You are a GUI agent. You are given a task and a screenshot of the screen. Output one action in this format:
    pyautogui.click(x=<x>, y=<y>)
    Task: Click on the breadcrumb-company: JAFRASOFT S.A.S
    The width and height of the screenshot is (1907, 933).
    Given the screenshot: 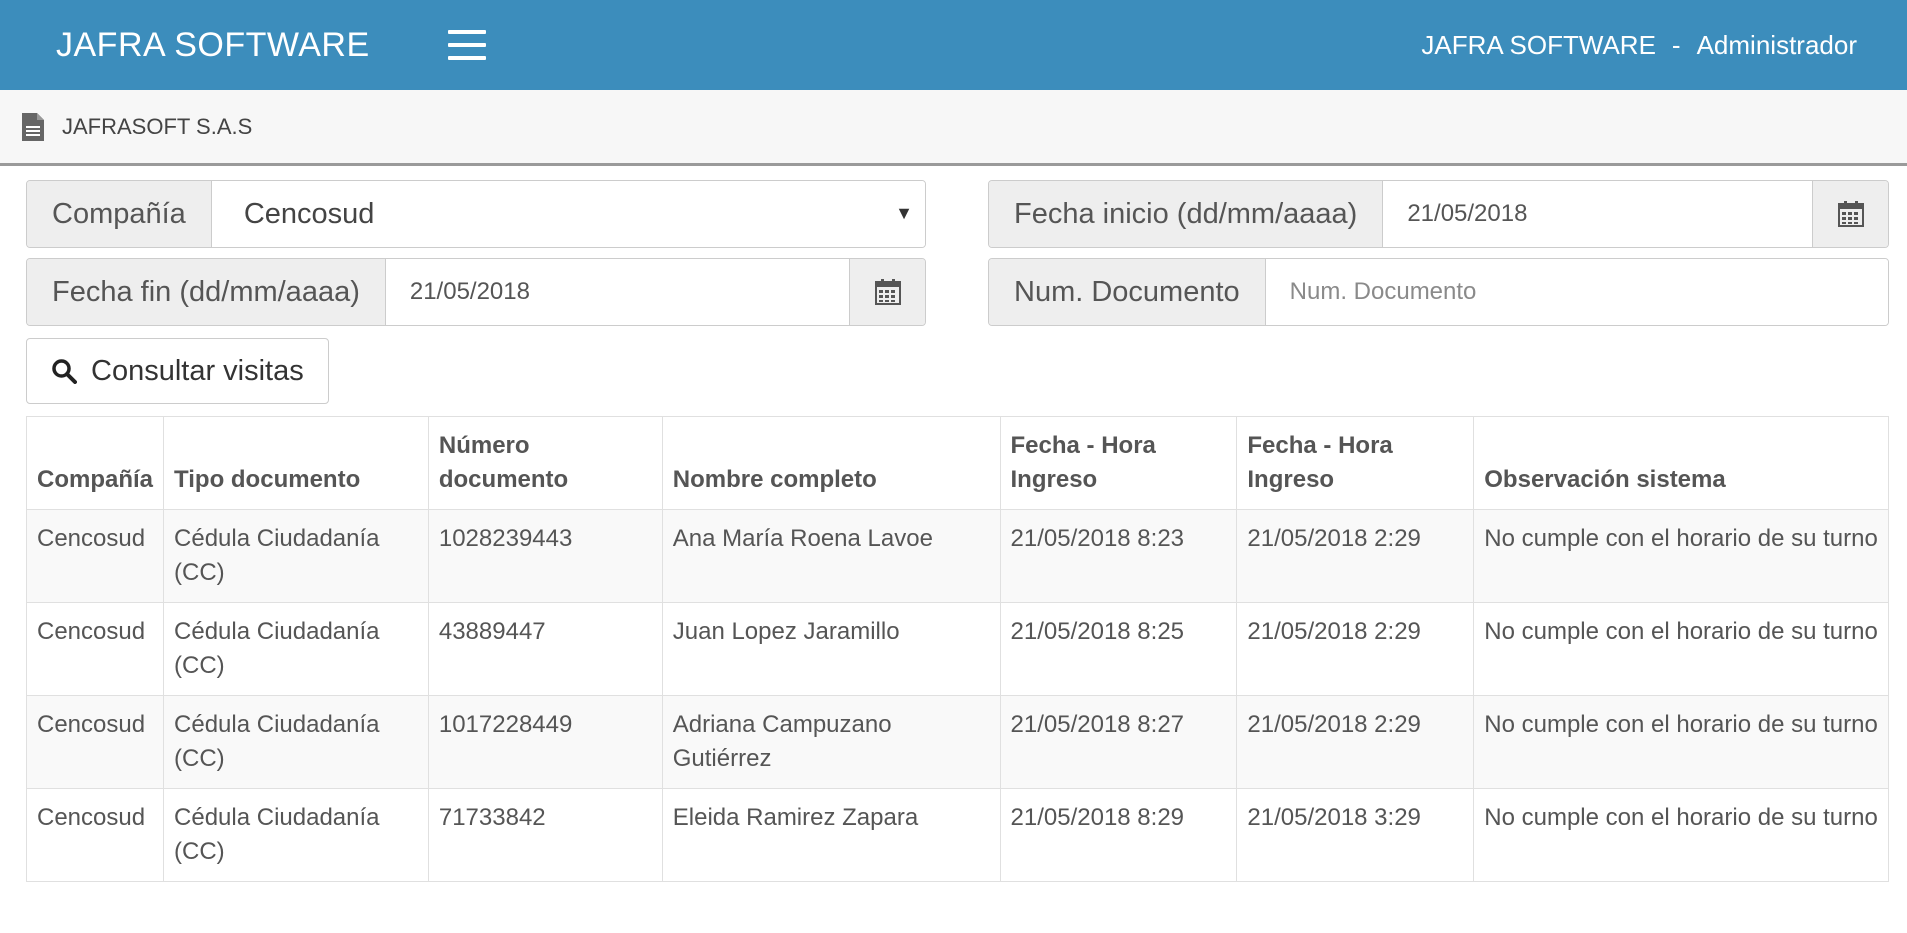 What is the action you would take?
    pyautogui.click(x=157, y=127)
    